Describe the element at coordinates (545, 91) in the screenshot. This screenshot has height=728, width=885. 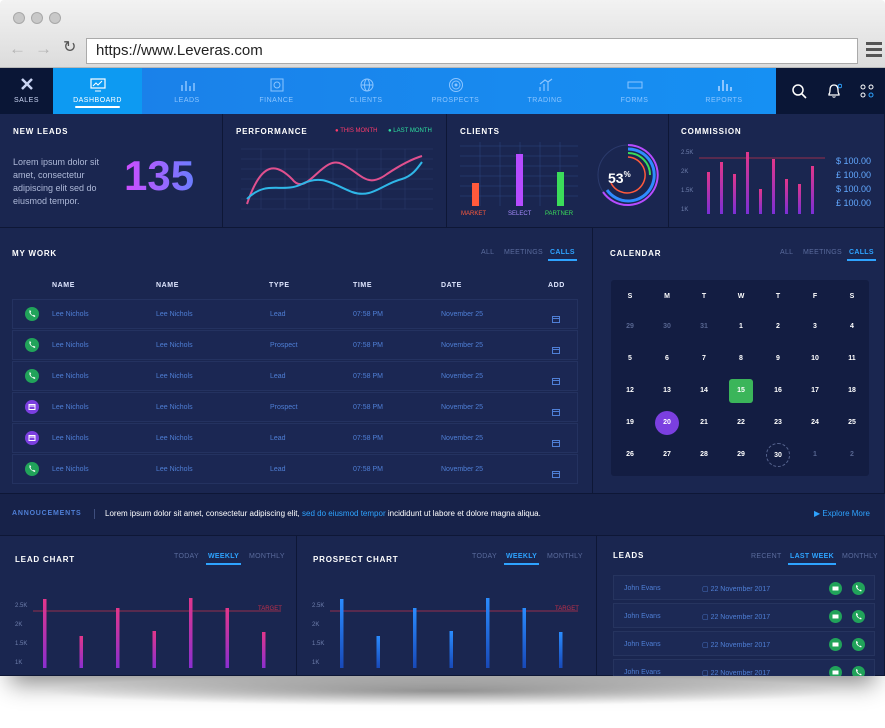
I see `nav-item-trading: TRADING` at that location.